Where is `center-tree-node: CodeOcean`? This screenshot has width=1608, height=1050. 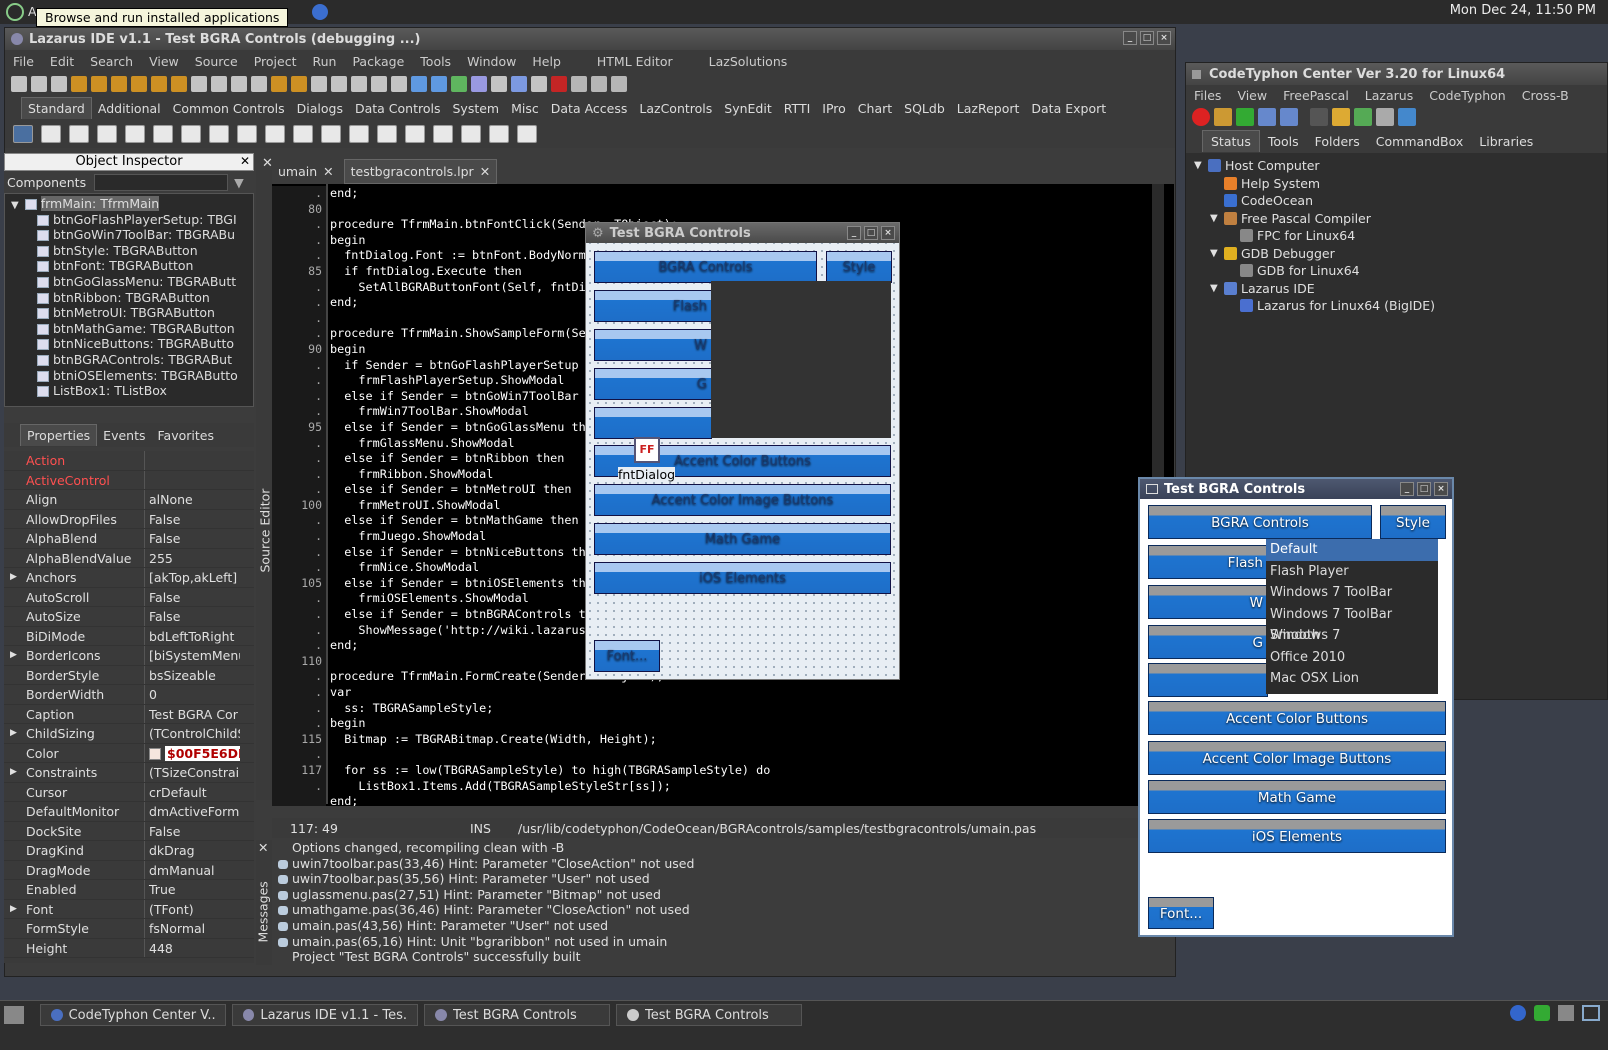 center-tree-node: CodeOcean is located at coordinates (1396, 201).